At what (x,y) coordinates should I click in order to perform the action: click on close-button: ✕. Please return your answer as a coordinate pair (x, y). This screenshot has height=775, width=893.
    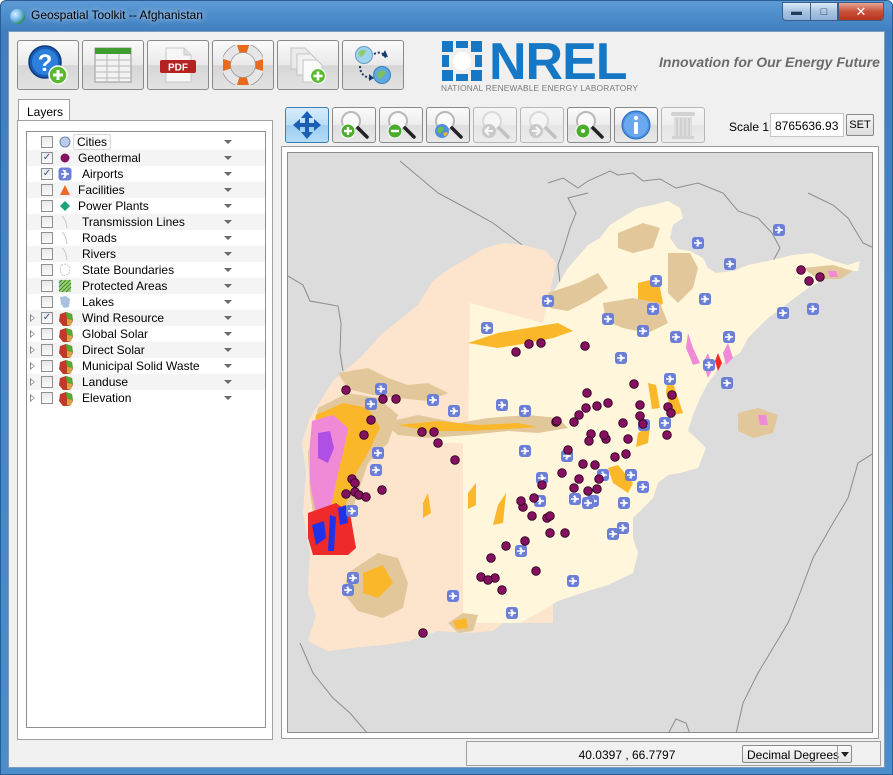
    Looking at the image, I should click on (861, 11).